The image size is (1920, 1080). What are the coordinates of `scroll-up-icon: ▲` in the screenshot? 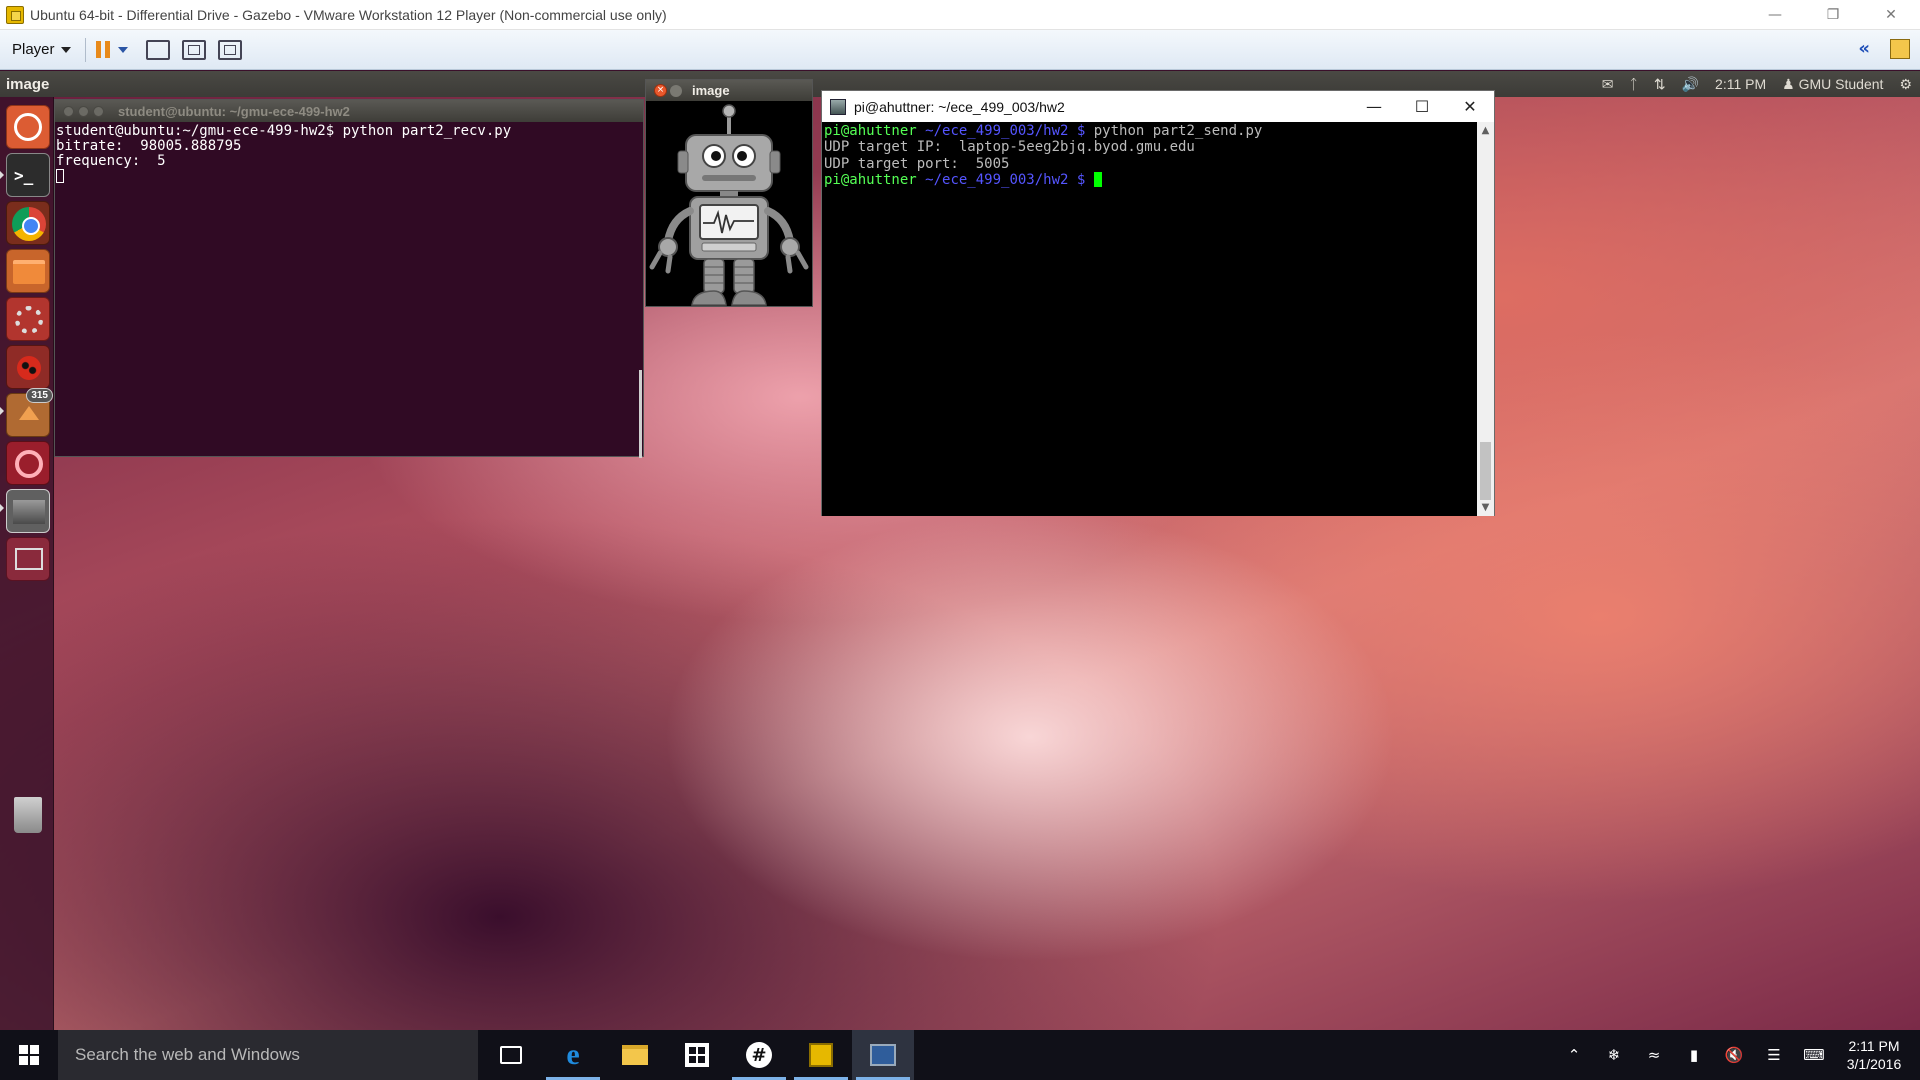 It's located at (1485, 130).